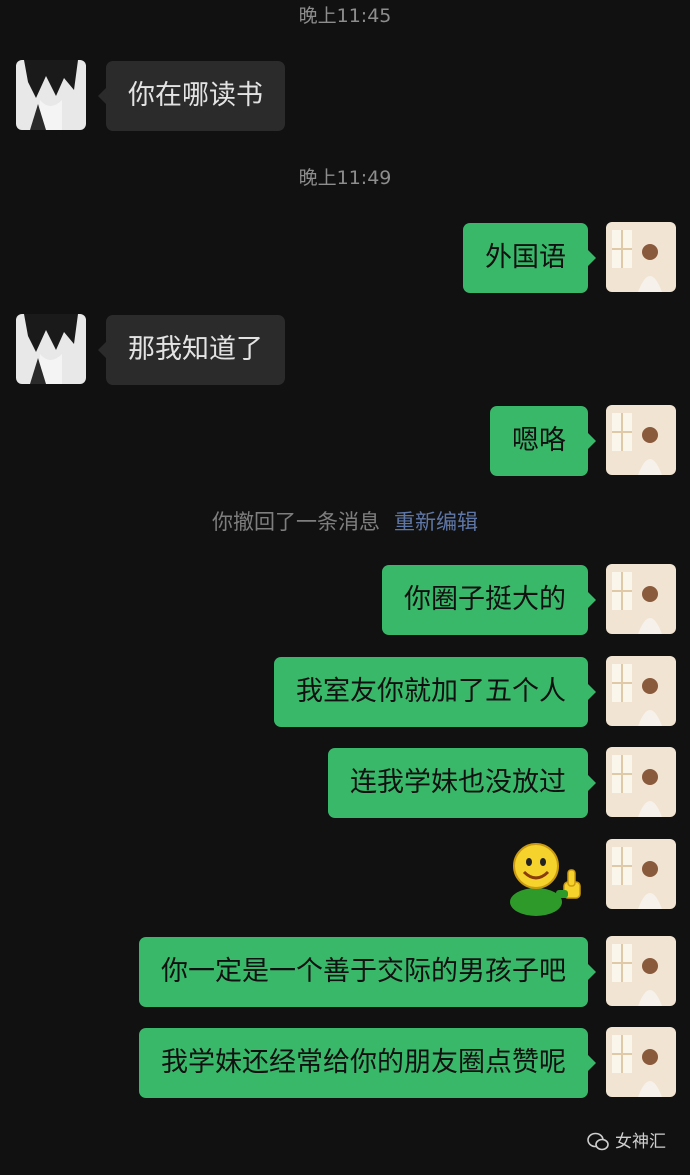 The width and height of the screenshot is (690, 1175). Describe the element at coordinates (436, 522) in the screenshot. I see `re-edit-link: 重新编辑` at that location.